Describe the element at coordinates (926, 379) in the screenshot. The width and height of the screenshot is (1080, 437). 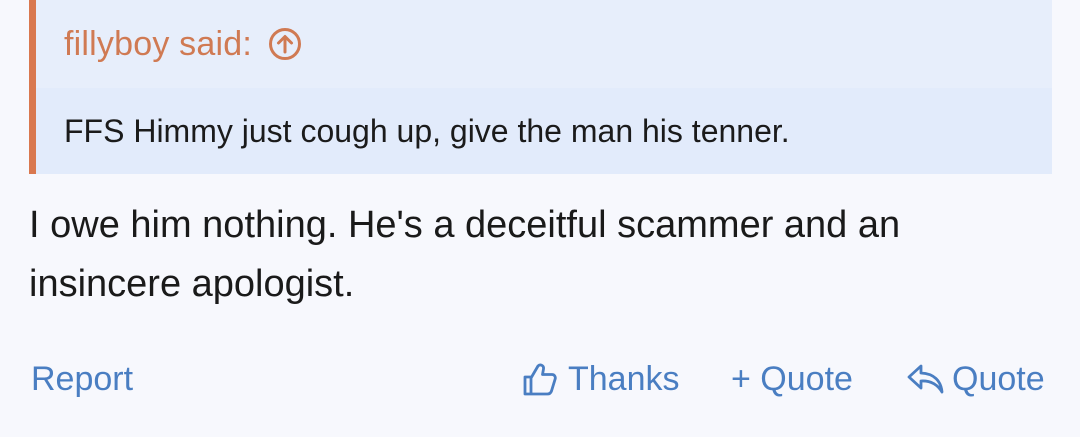
I see `reply-arrow-icon` at that location.